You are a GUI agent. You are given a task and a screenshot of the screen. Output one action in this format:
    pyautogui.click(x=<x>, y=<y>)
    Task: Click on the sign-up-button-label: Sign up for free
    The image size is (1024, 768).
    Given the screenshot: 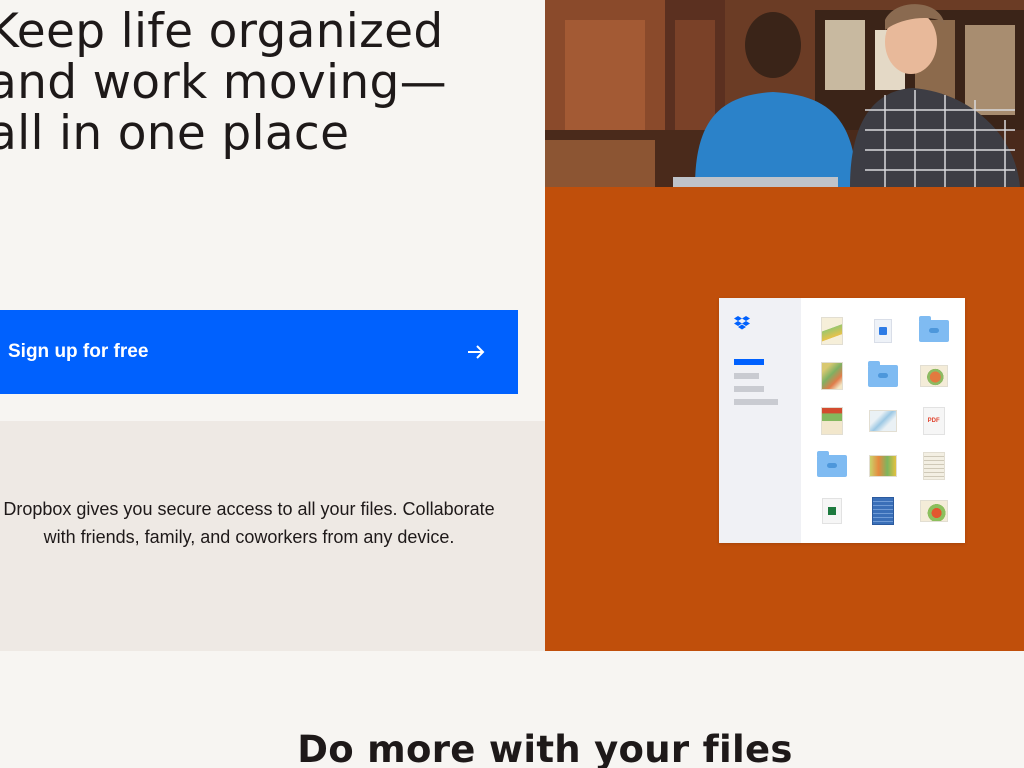 What is the action you would take?
    pyautogui.click(x=78, y=351)
    